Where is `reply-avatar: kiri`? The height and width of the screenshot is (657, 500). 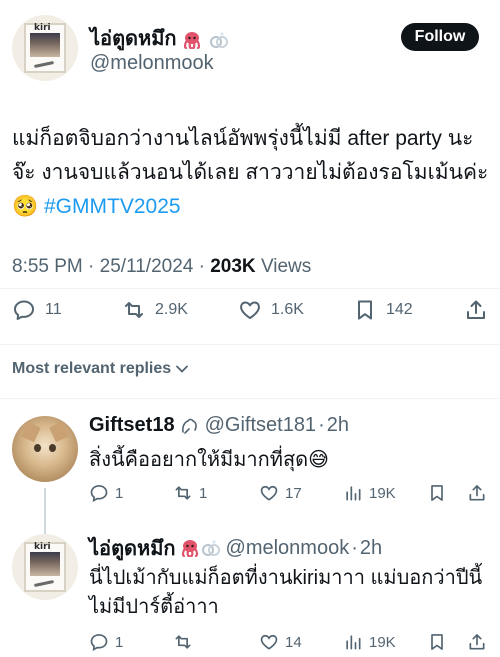
reply-avatar: kiri is located at coordinates (45, 567).